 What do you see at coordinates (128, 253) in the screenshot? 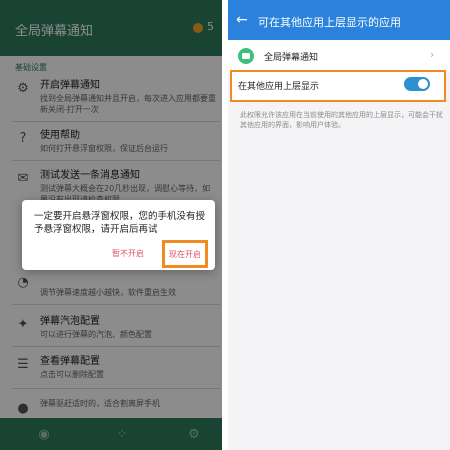
I see `not-now-button: 暂不开启` at bounding box center [128, 253].